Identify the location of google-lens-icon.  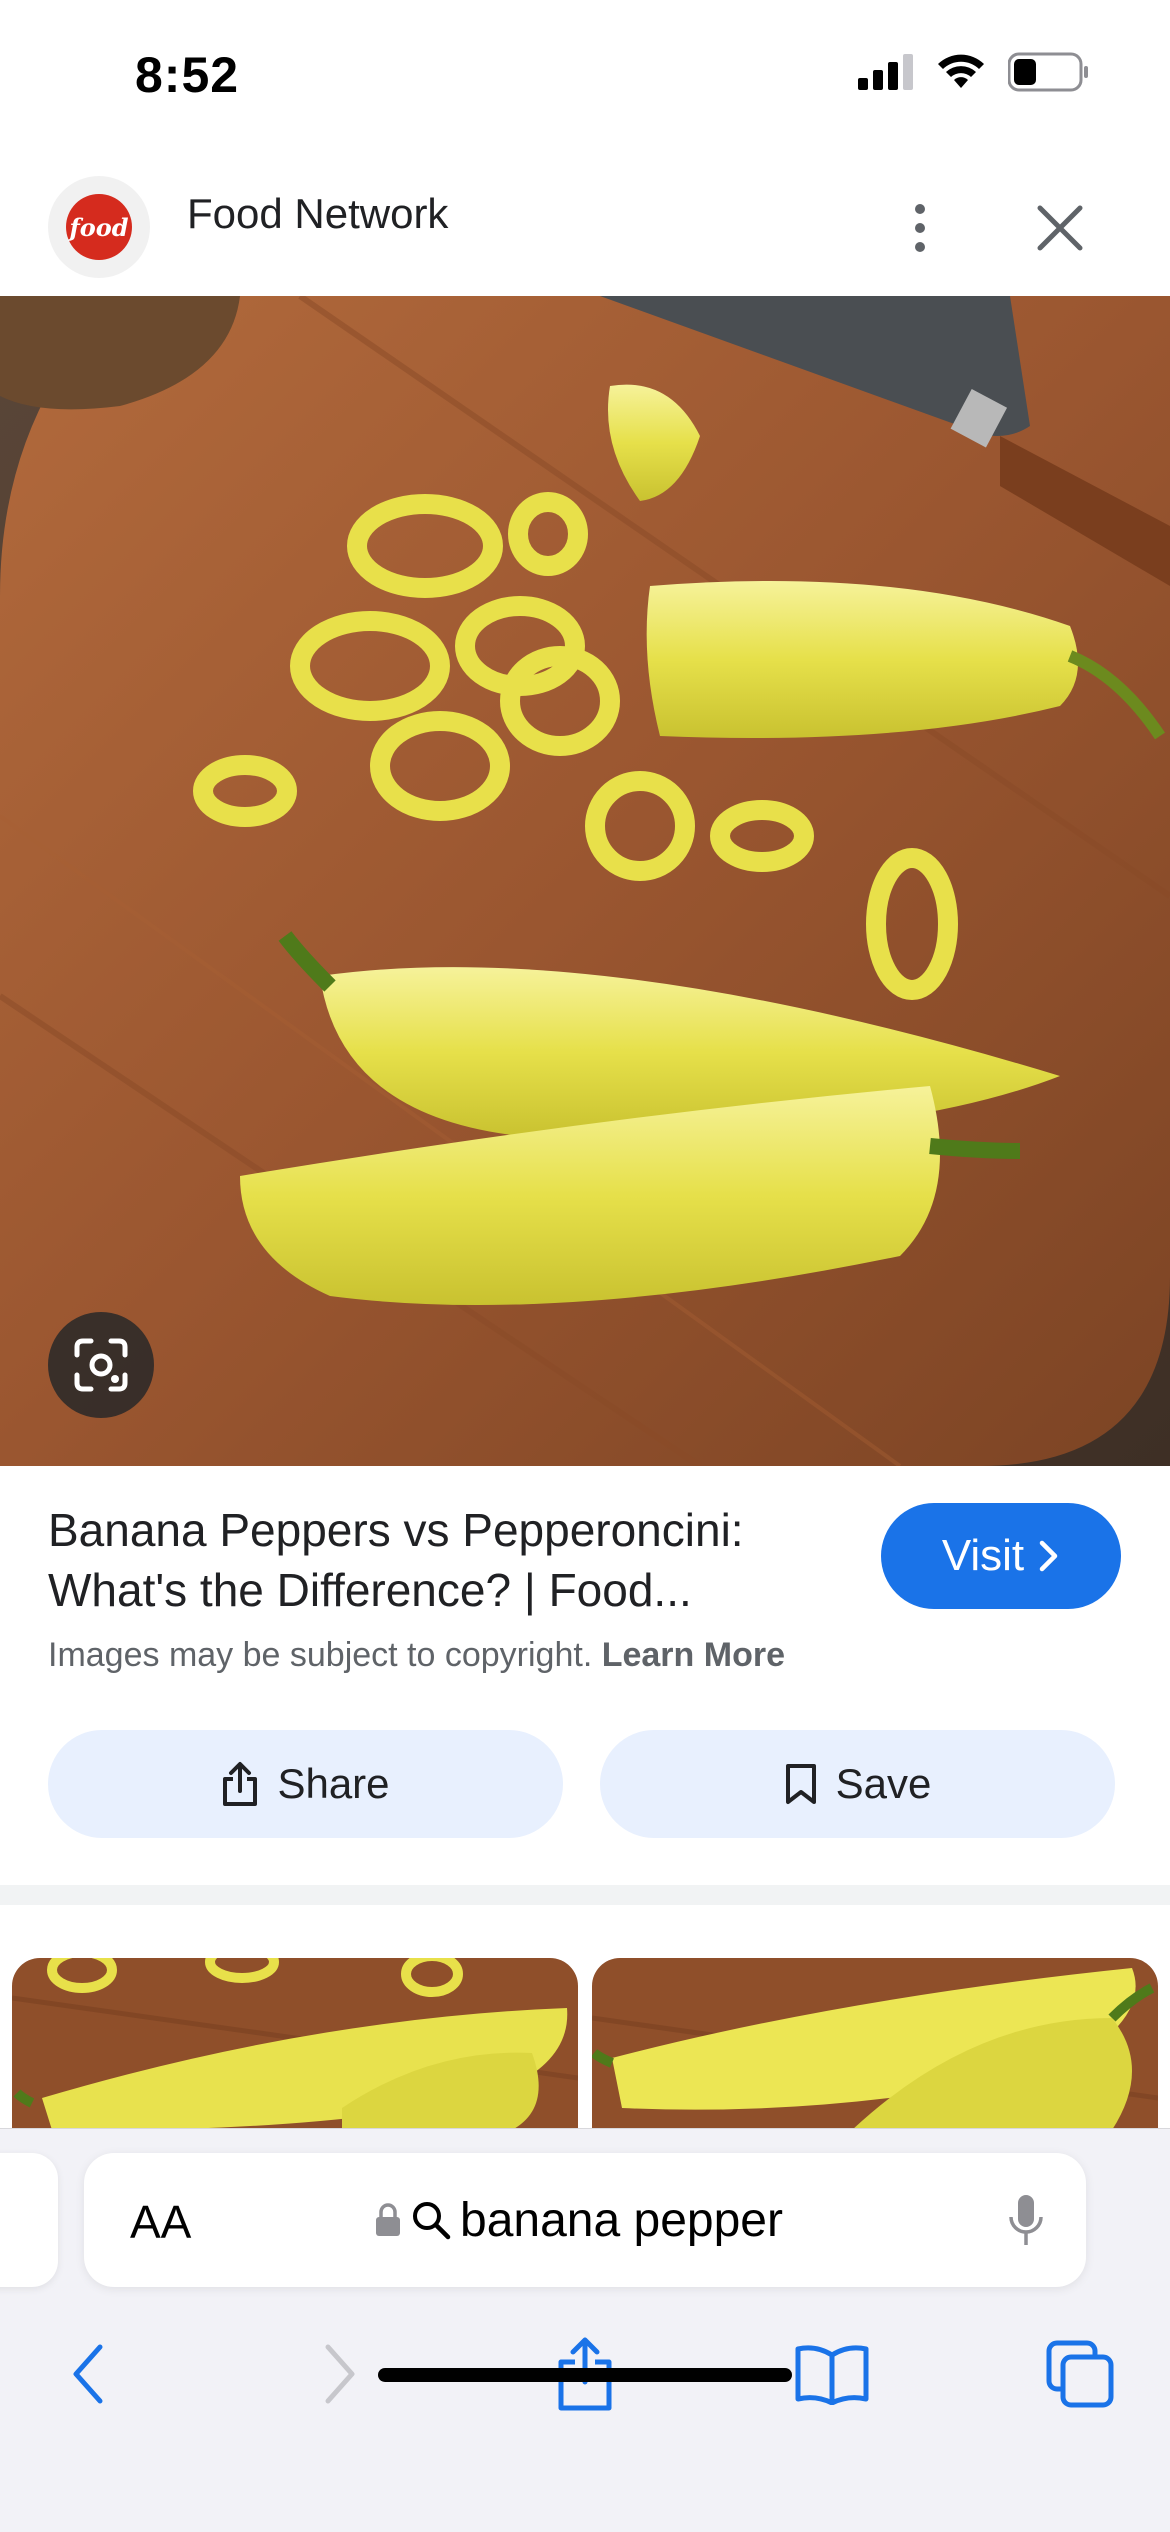
(101, 1365).